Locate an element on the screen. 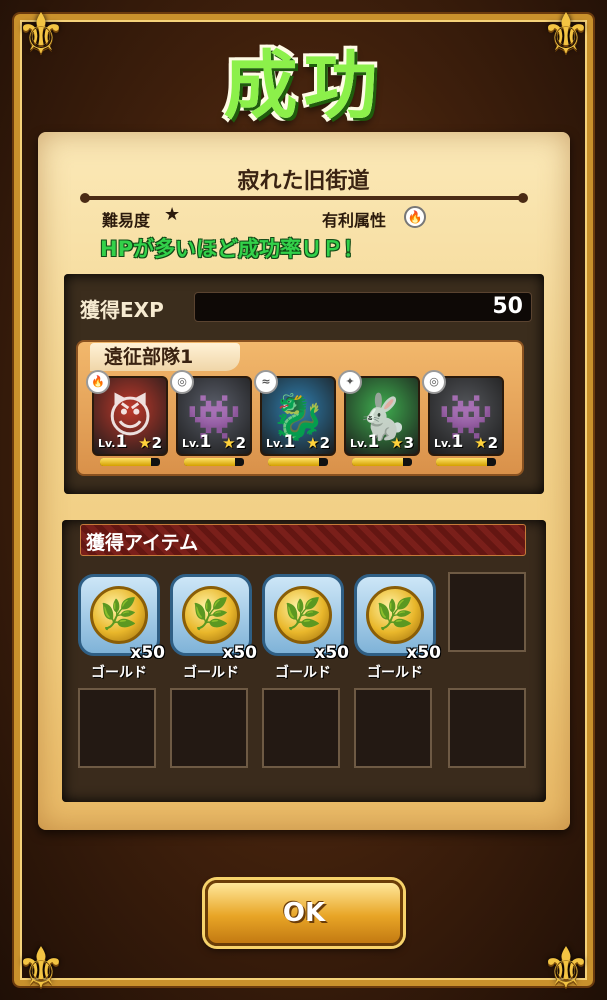 The width and height of the screenshot is (607, 1000). exp-value: 50 is located at coordinates (507, 306).